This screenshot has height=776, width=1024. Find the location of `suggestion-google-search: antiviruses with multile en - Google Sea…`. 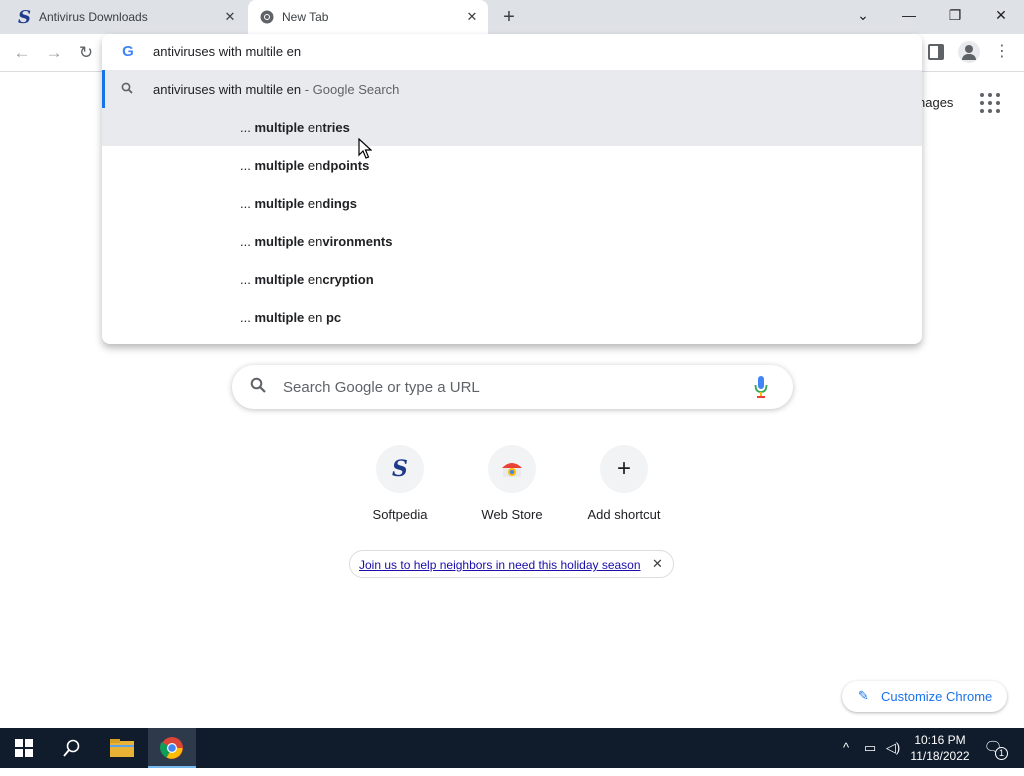

suggestion-google-search: antiviruses with multile en - Google Sea… is located at coordinates (512, 89).